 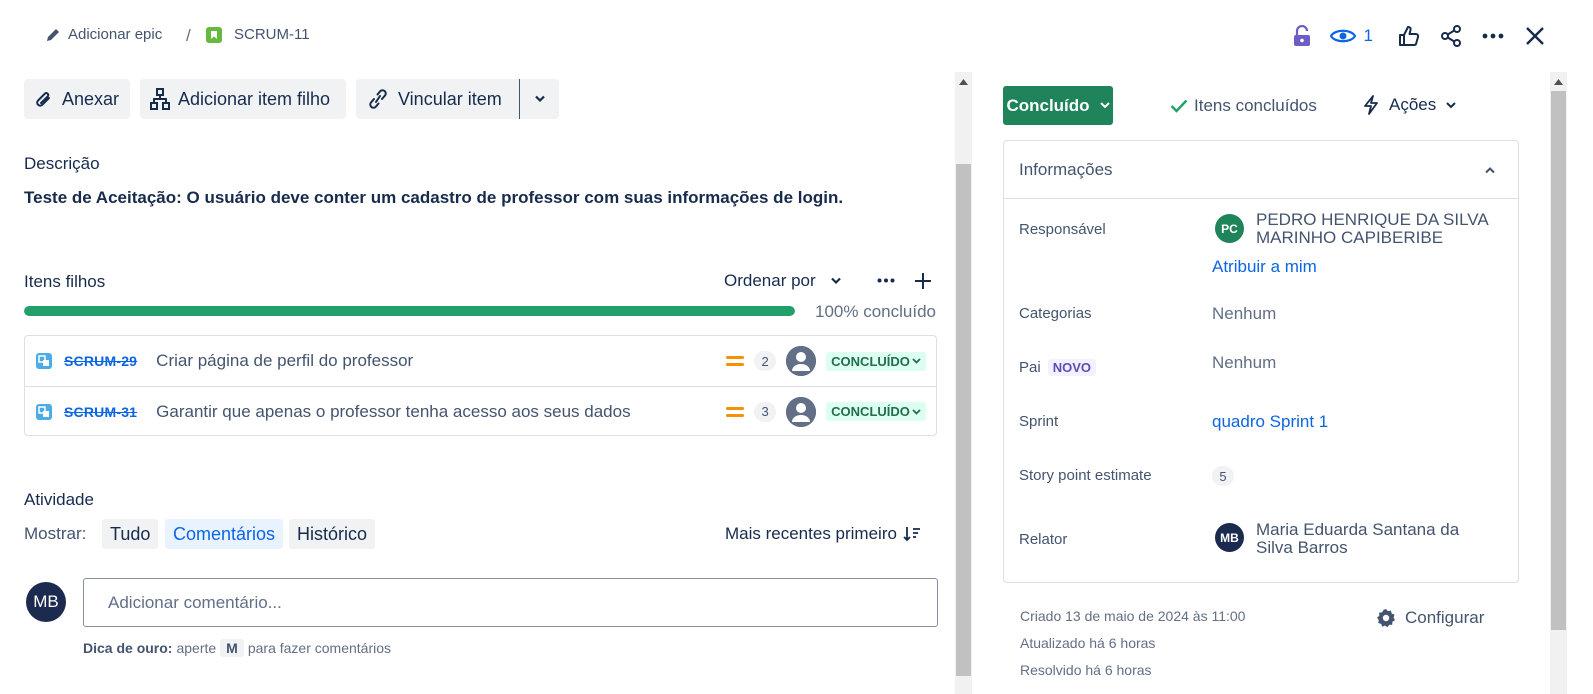 What do you see at coordinates (1368, 35) in the screenshot?
I see `watch-count: 1` at bounding box center [1368, 35].